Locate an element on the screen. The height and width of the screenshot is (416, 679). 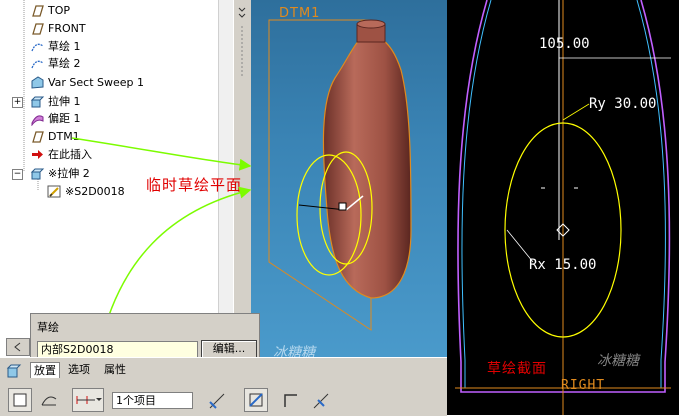
solid-icon is located at coordinates (20, 400).